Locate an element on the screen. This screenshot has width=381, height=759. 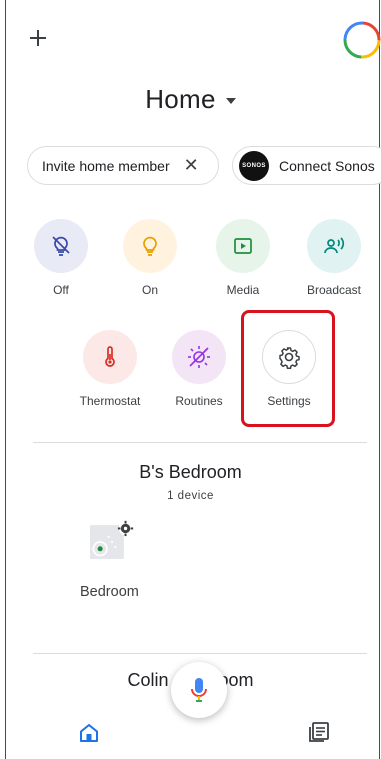
action-broadcast: Broadcast is located at coordinates (334, 258).